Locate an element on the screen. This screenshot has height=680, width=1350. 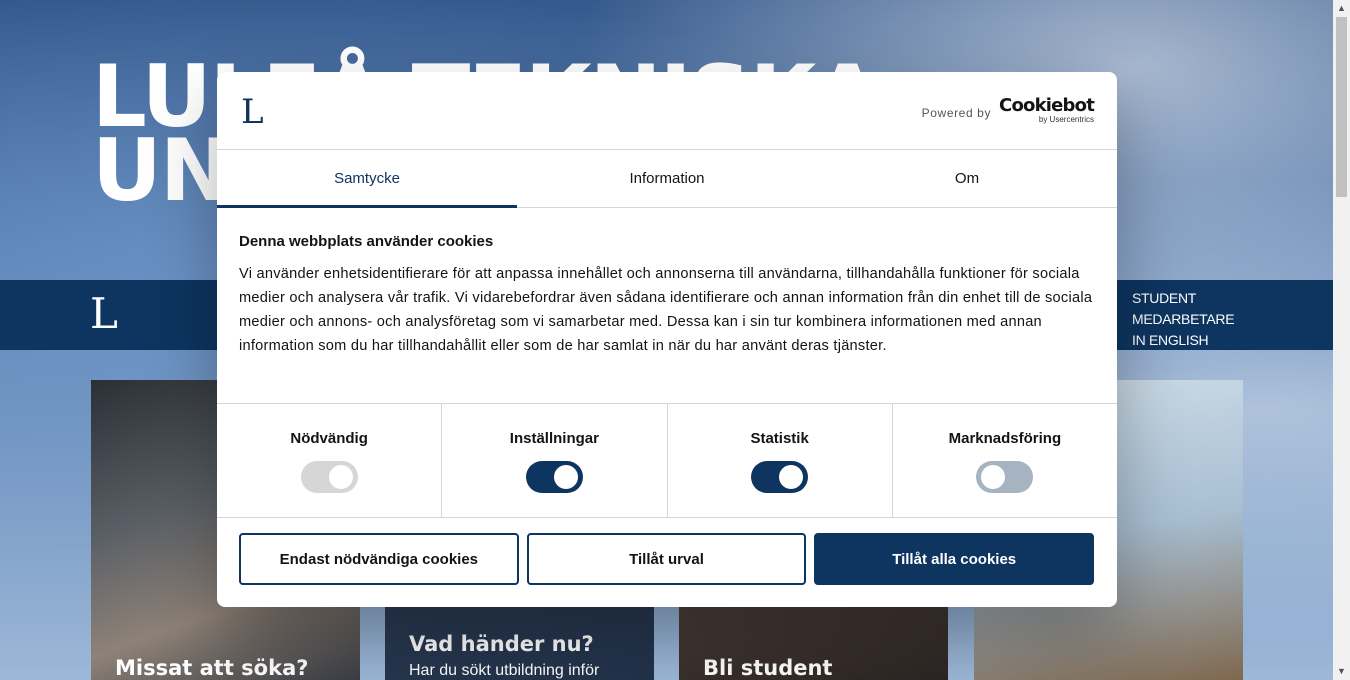
allow-selection-button: Tillåt urval is located at coordinates (666, 559).